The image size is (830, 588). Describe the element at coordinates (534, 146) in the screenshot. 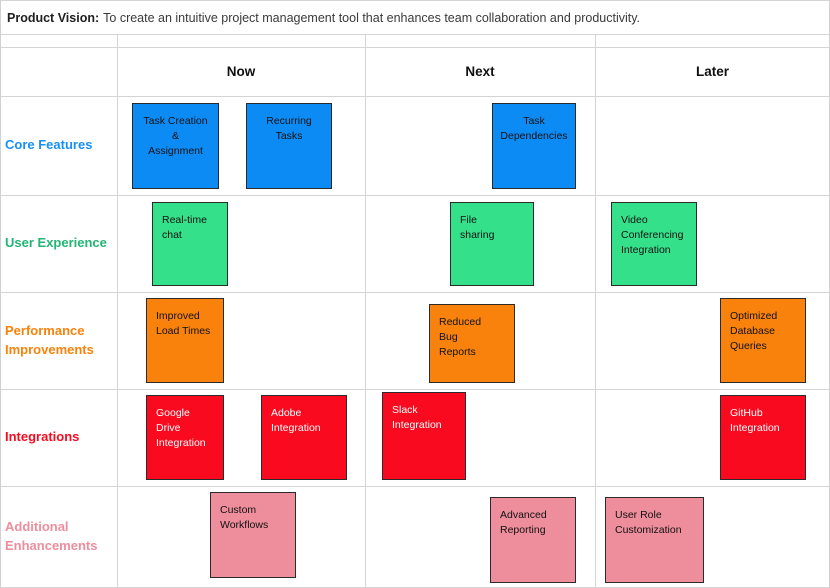

I see `roadmap-card: Task Dependencies` at that location.